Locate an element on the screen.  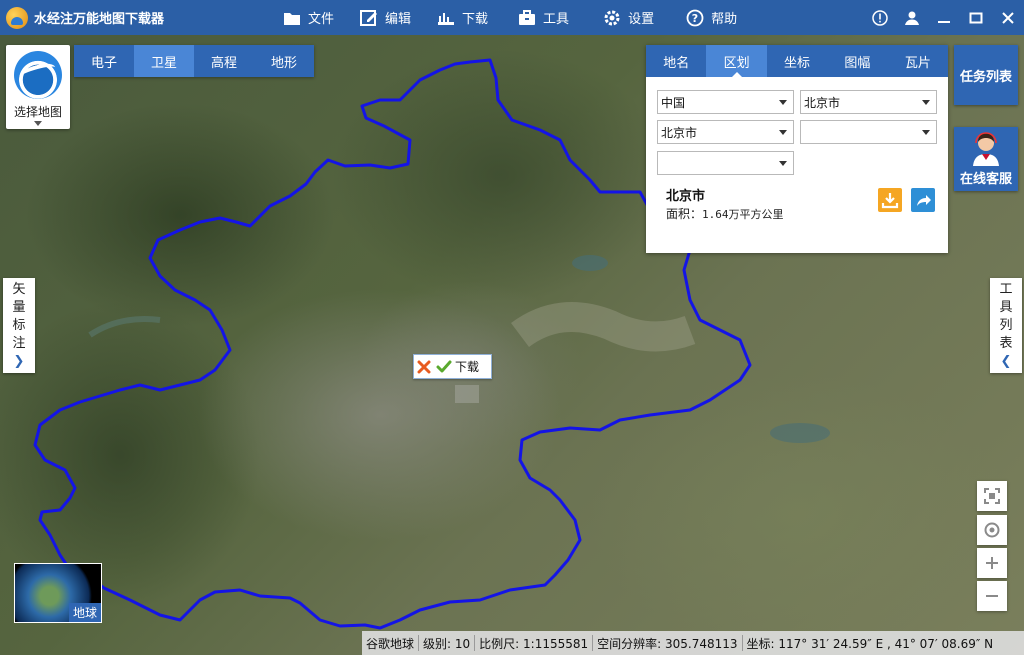
region-panel-tabs: 地名 区划 坐标 图幅 瓦片 is located at coordinates (797, 61).